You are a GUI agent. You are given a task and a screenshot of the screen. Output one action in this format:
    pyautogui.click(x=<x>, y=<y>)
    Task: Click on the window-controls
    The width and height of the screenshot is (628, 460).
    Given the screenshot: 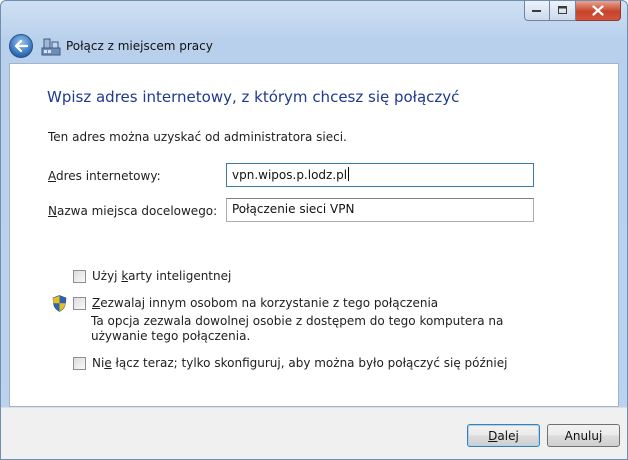 What is the action you would take?
    pyautogui.click(x=572, y=11)
    